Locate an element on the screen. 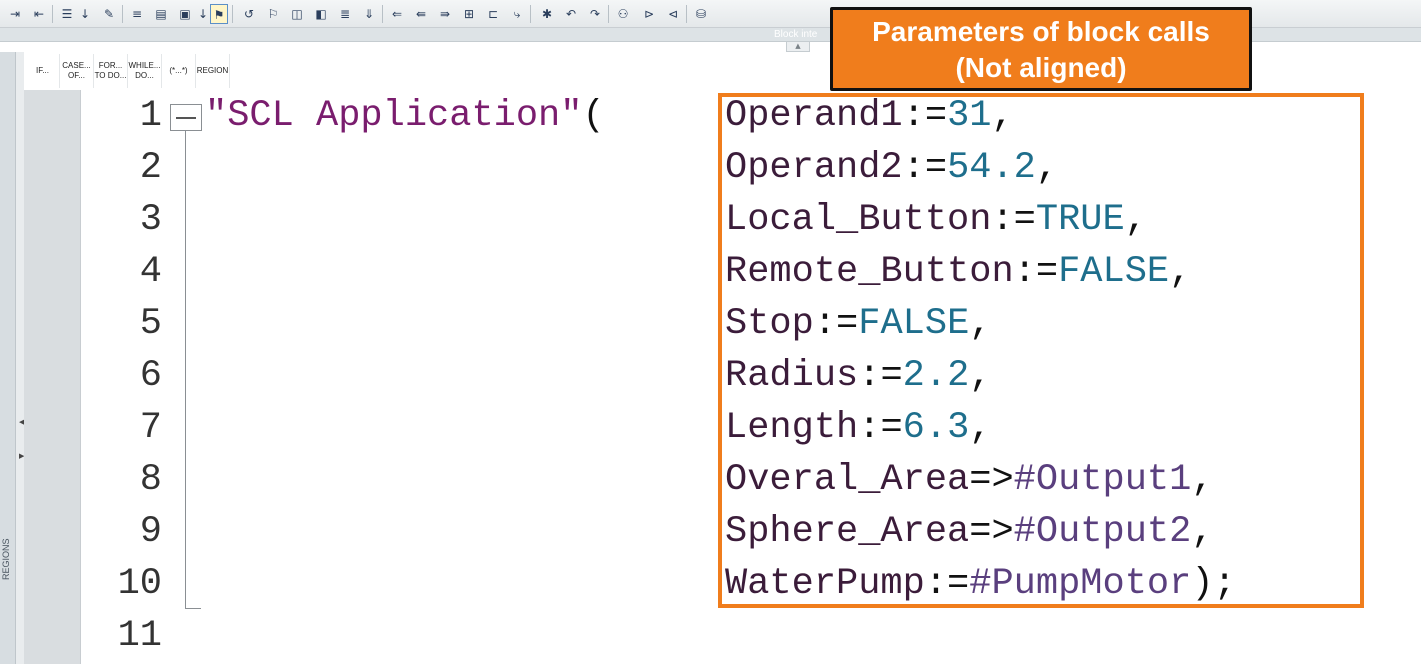 The height and width of the screenshot is (664, 1421). line-number: 11 is located at coordinates (139, 636).